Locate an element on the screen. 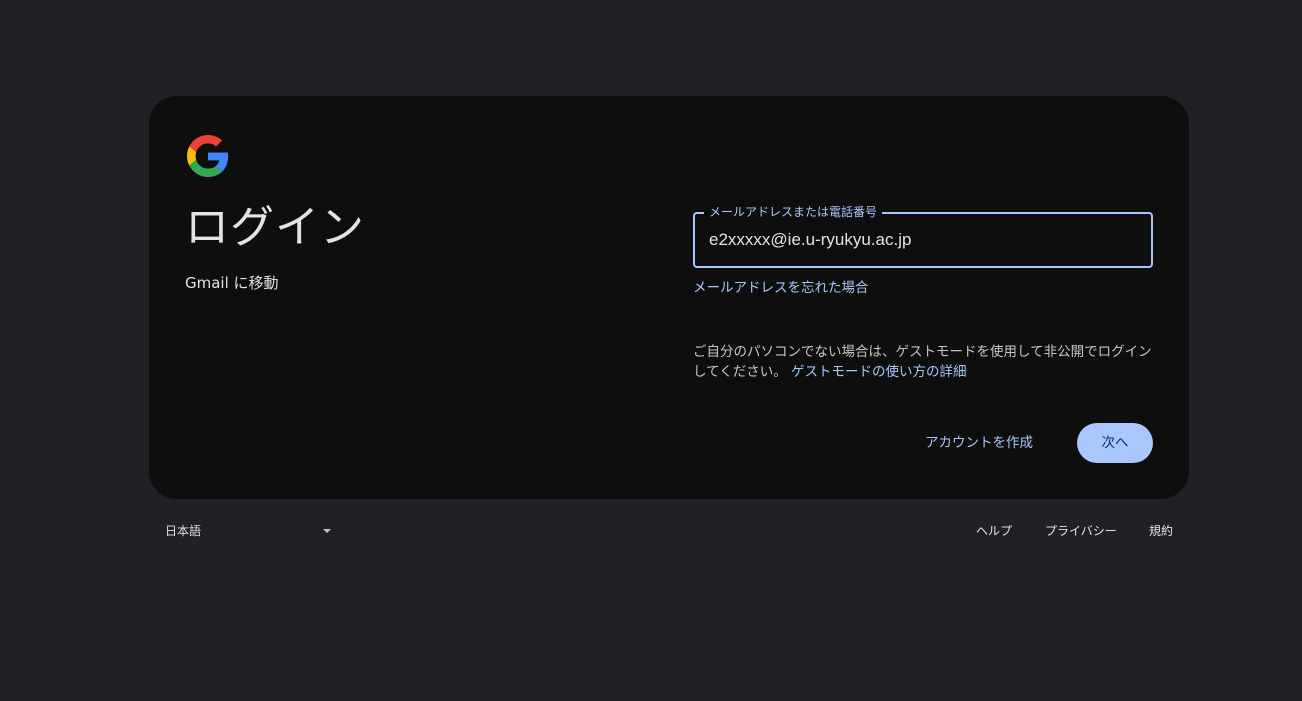 The height and width of the screenshot is (701, 1302). caret-down-icon is located at coordinates (327, 531).